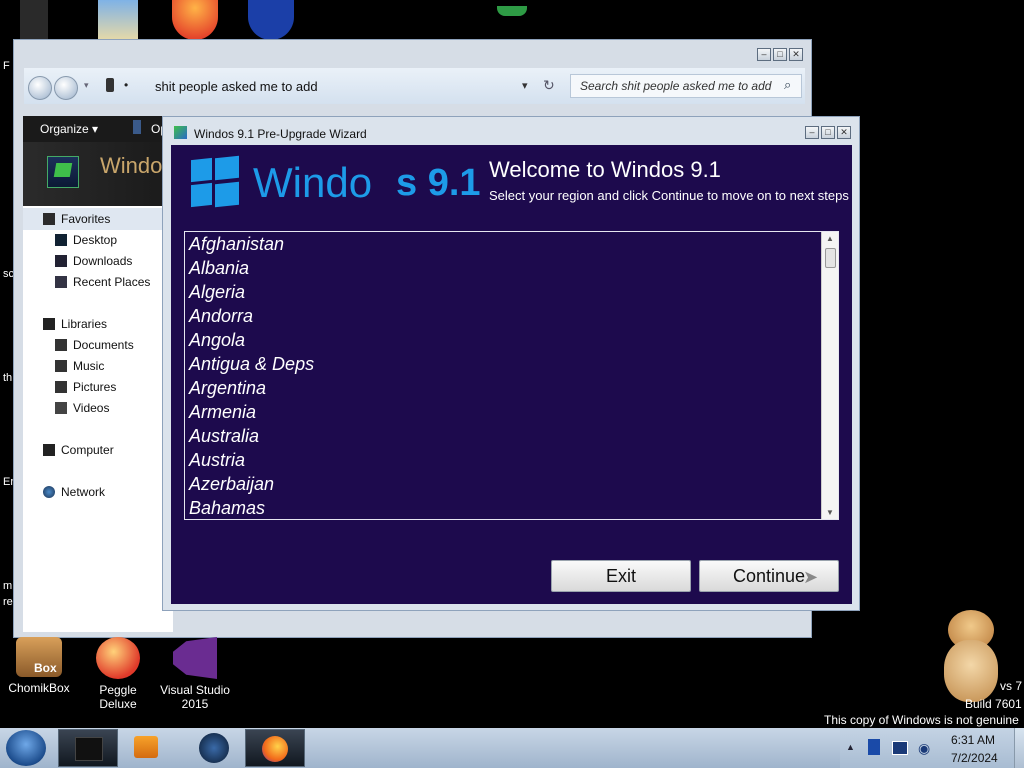  Describe the element at coordinates (850, 747) in the screenshot. I see `show-hidden-icons-icon: ▲` at that location.